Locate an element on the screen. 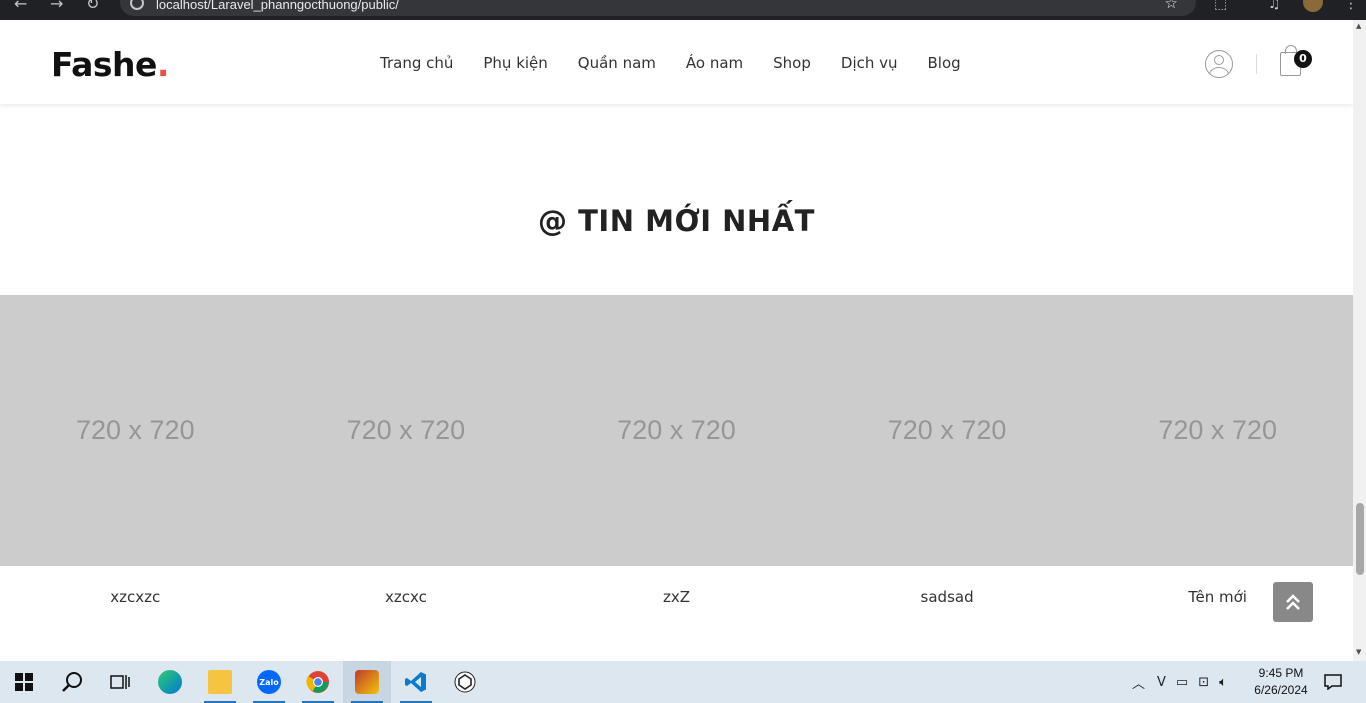 The width and height of the screenshot is (1366, 703). taskbar-clock: 9:45 PM 6/26/2024 is located at coordinates (1281, 682).